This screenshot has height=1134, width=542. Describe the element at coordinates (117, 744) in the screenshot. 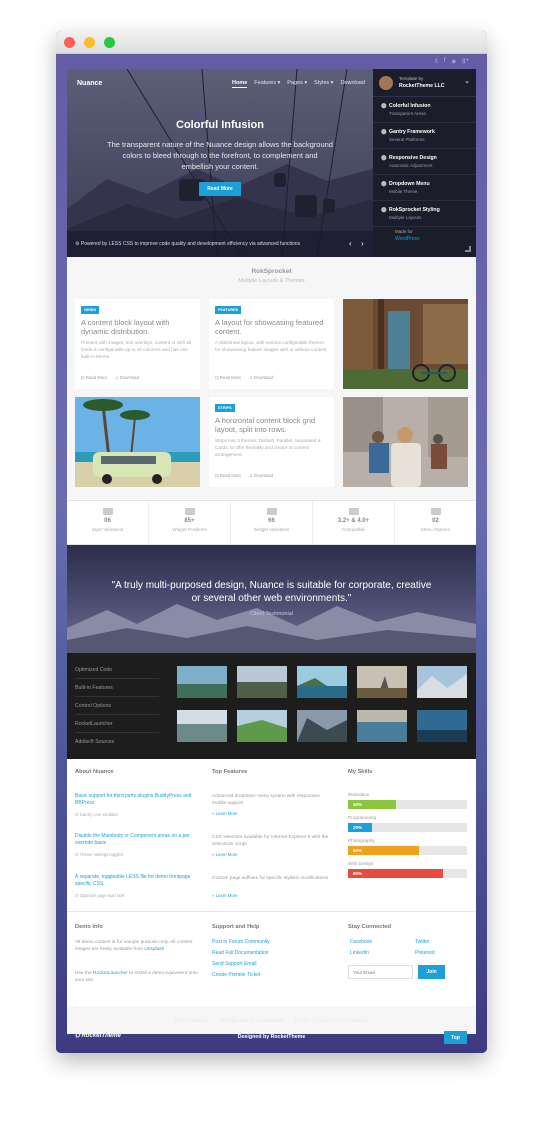

I see `showcase-item: Adobe® Sources` at that location.